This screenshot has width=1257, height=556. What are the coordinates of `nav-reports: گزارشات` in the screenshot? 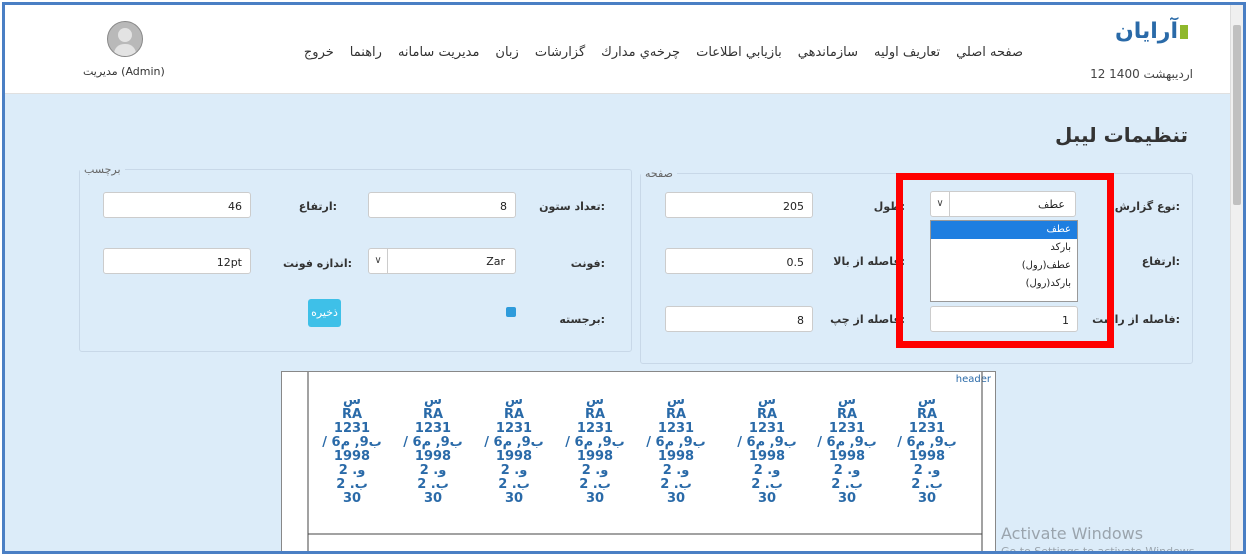 It's located at (560, 52).